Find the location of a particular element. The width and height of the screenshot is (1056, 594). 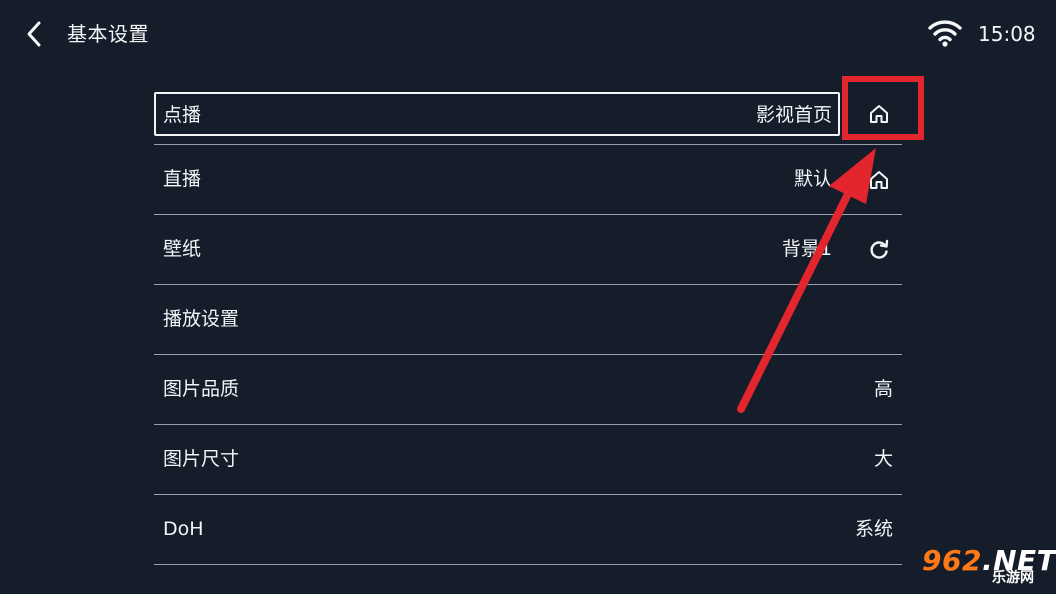

refresh-wallpaper-button is located at coordinates (879, 250).